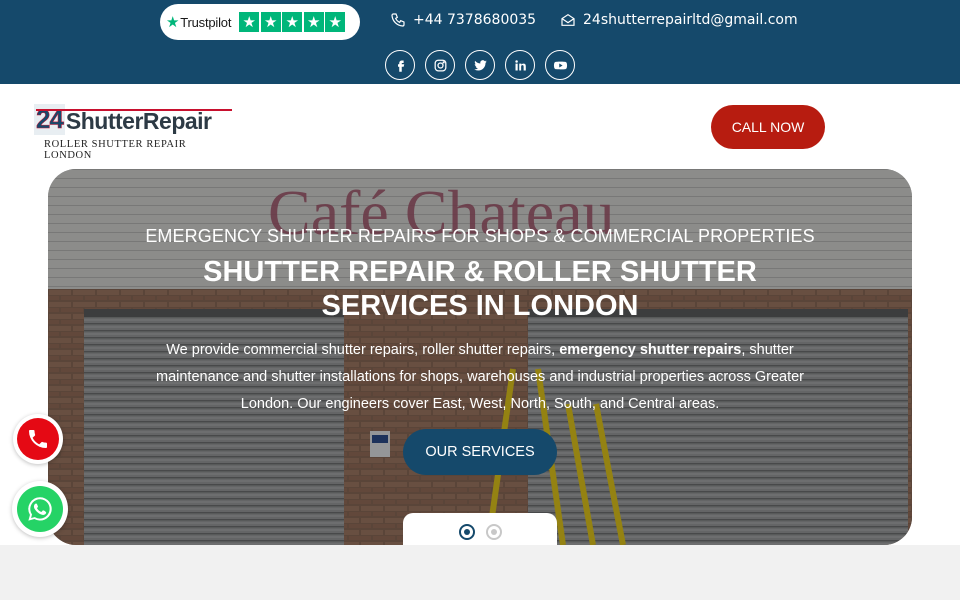 The image size is (960, 600). I want to click on trustpilot-label: Trustpilot, so click(206, 22).